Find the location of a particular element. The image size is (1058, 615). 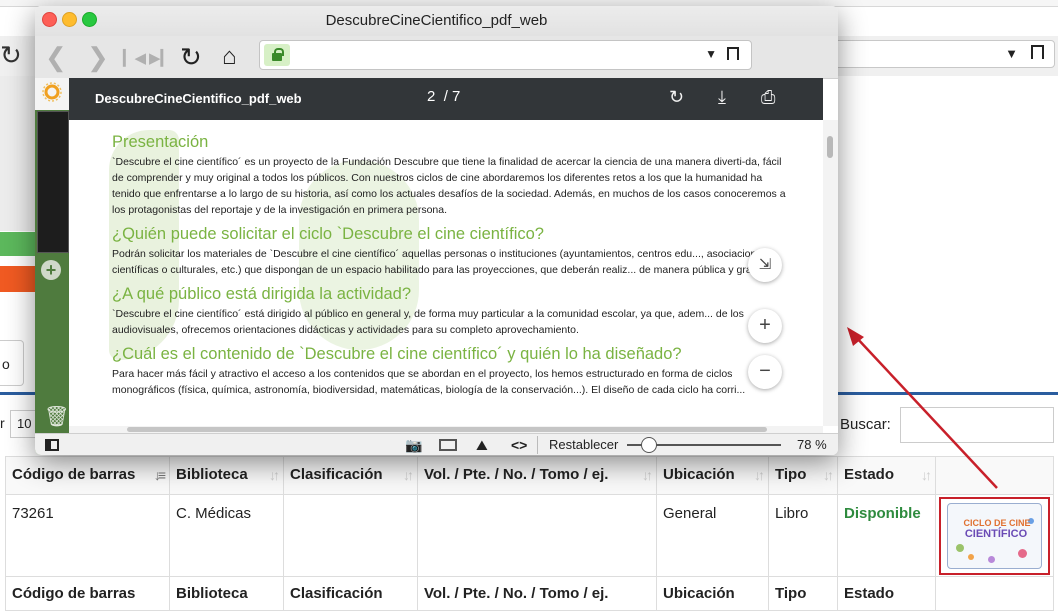

footer-cover is located at coordinates (994, 593).